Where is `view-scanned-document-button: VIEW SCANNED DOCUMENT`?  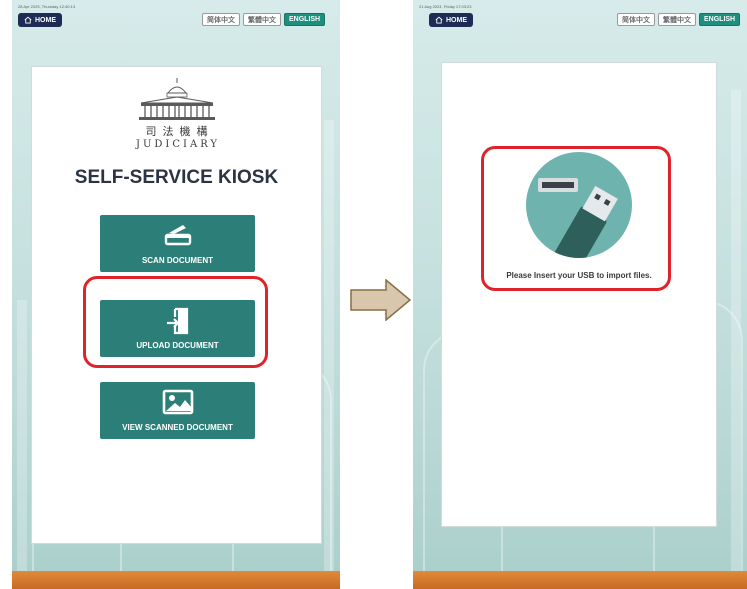
view-scanned-document-button: VIEW SCANNED DOCUMENT is located at coordinates (177, 410).